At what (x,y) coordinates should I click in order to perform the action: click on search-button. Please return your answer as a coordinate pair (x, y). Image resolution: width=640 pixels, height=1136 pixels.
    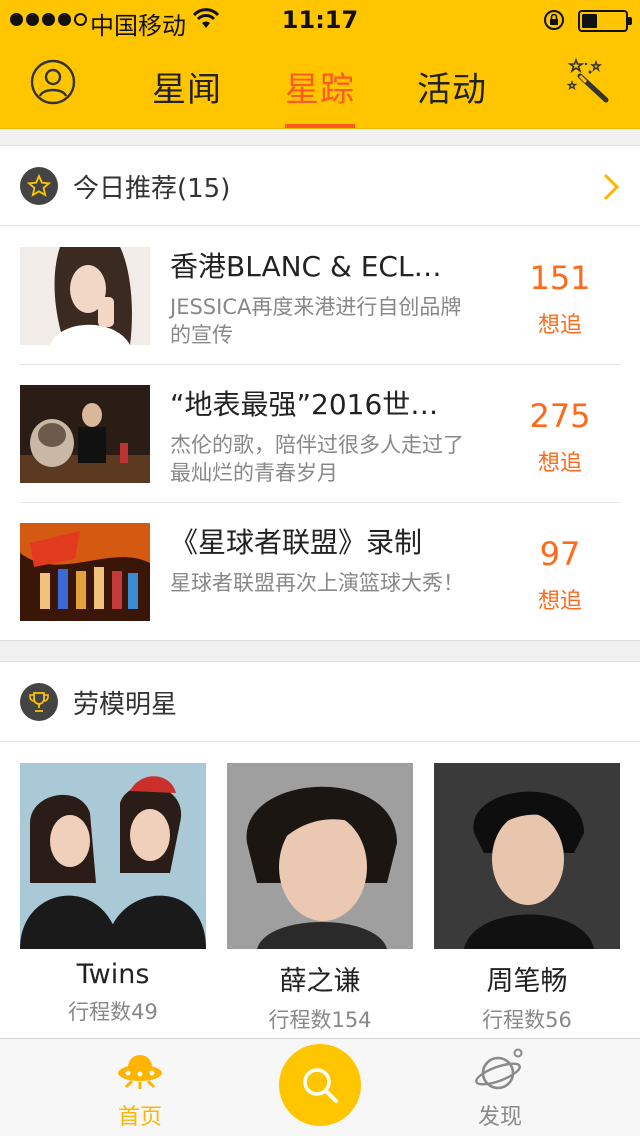
    Looking at the image, I should click on (320, 1085).